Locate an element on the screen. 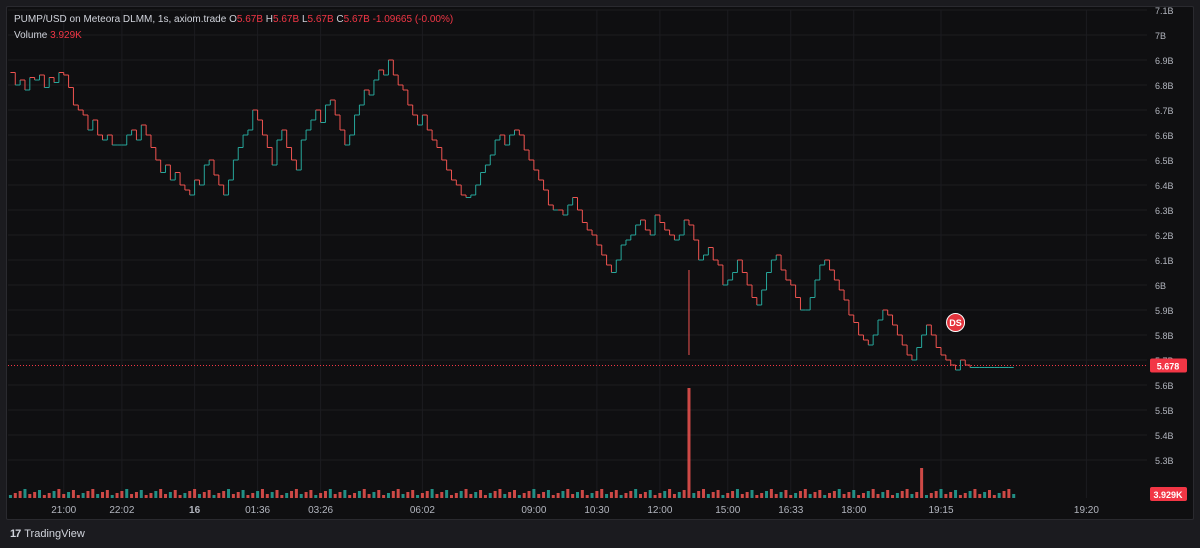 This screenshot has width=1200, height=548. legend-volume-label: Volume is located at coordinates (30, 35).